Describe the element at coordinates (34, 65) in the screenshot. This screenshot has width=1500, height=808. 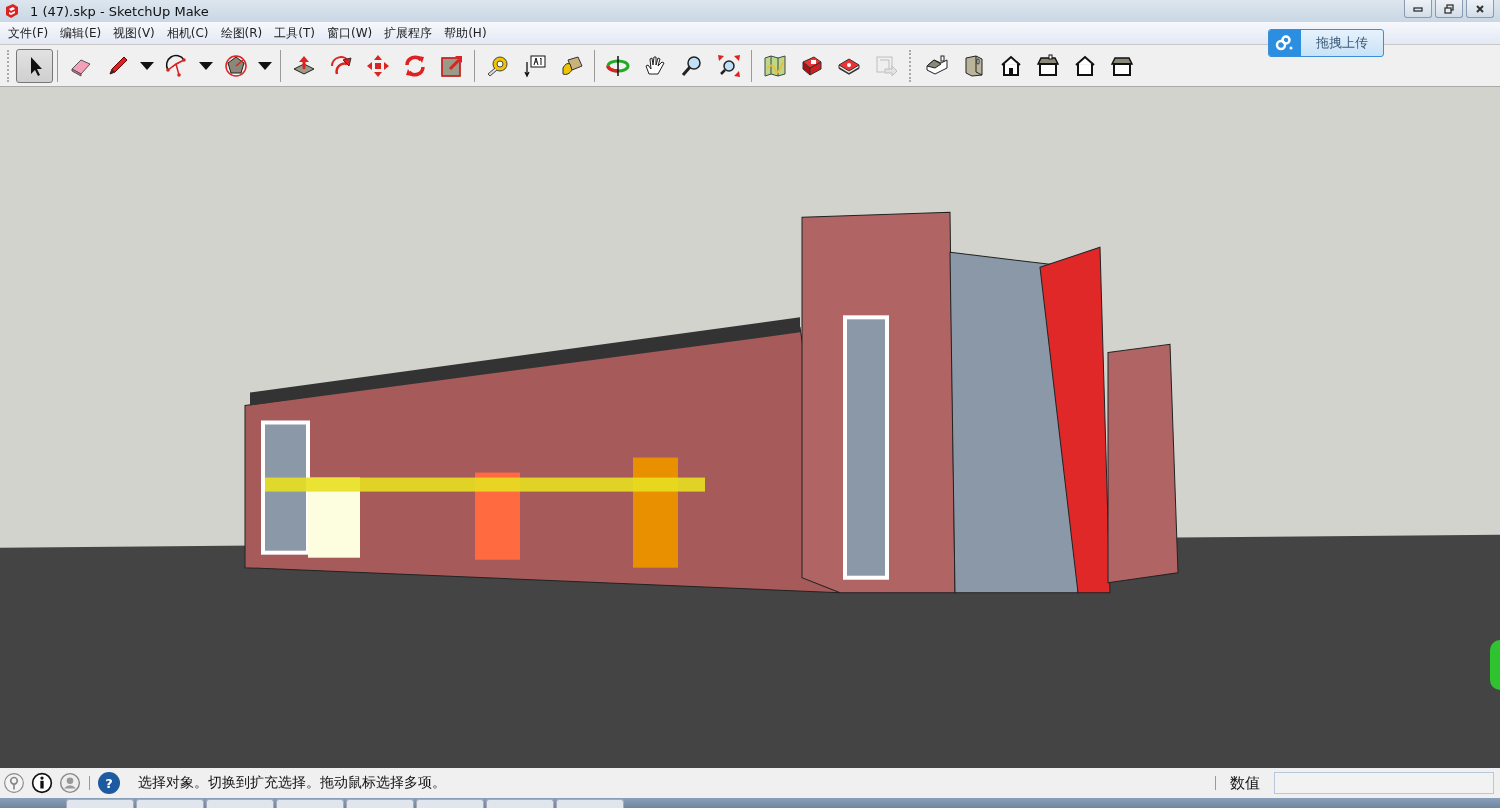
I see `arrow-cursor-icon` at that location.